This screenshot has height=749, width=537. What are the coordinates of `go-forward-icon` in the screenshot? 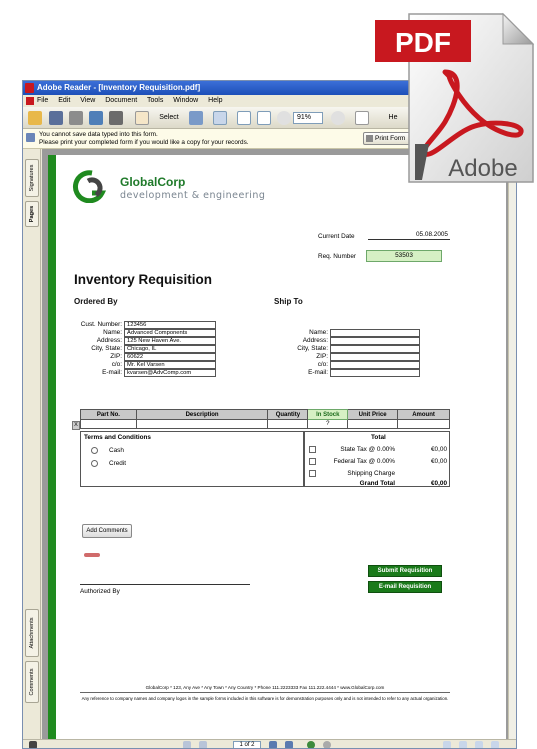 It's located at (327, 744).